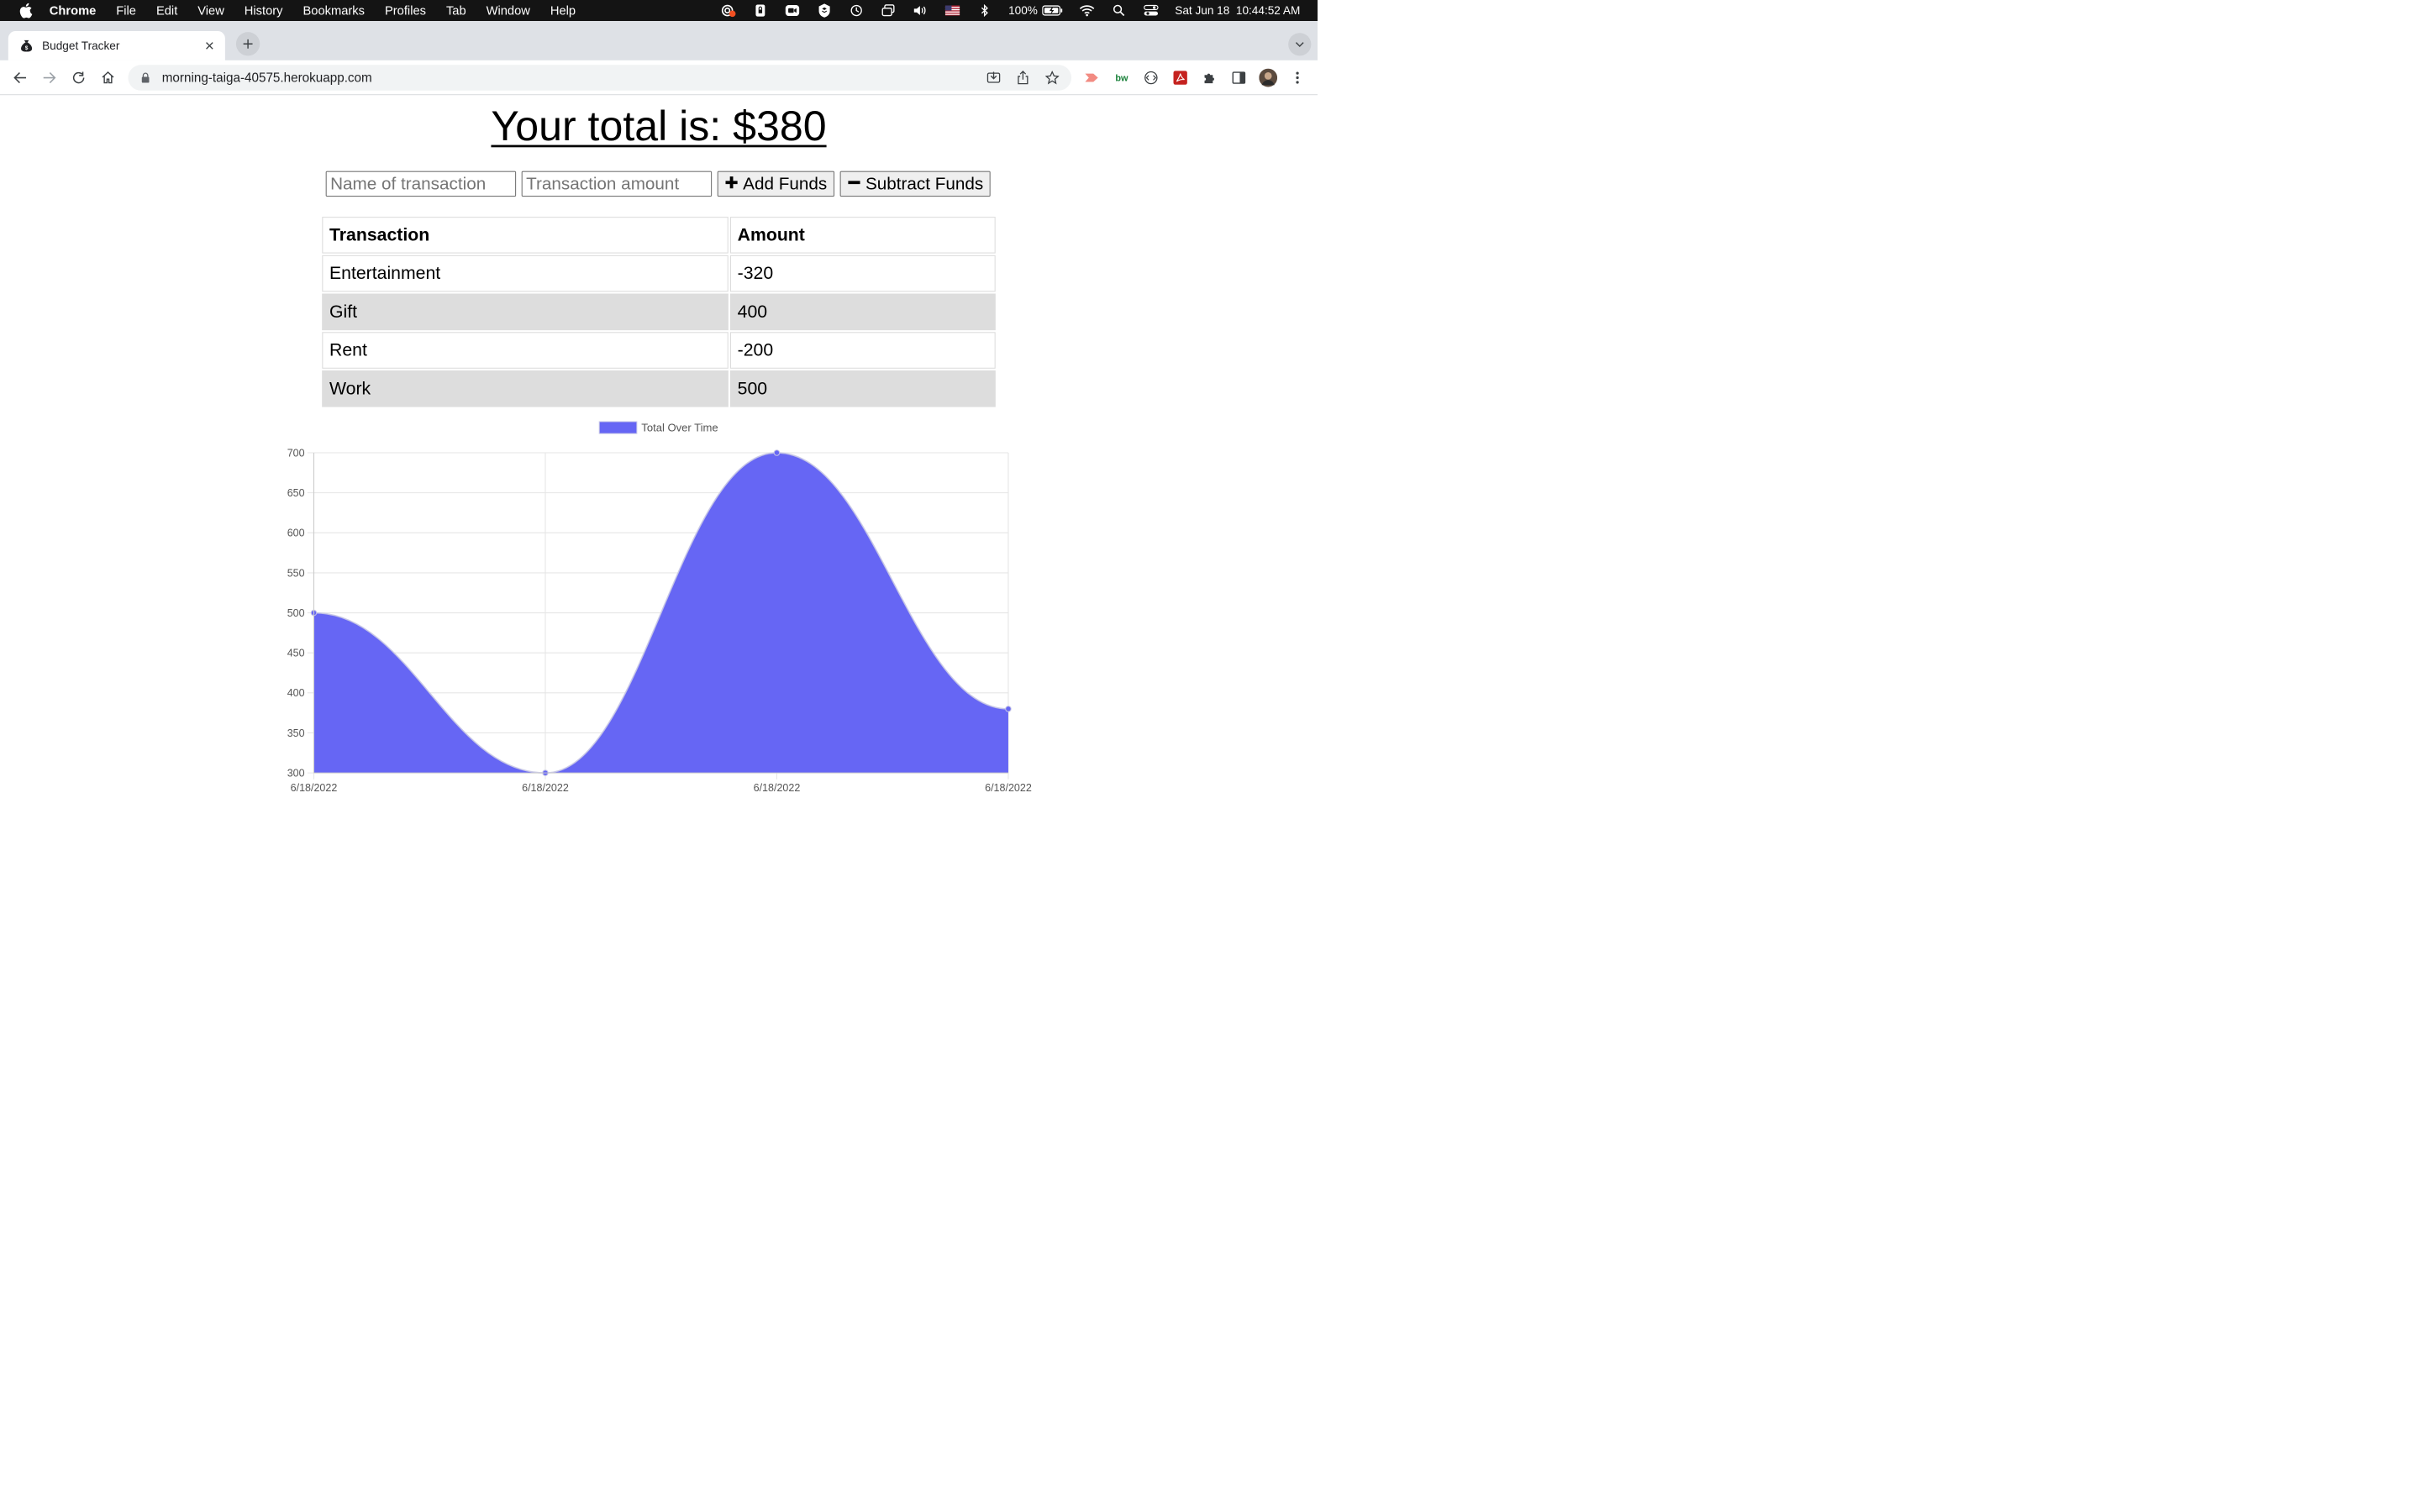 The height and width of the screenshot is (1512, 2420). Describe the element at coordinates (1087, 10) in the screenshot. I see `wifi-icon` at that location.